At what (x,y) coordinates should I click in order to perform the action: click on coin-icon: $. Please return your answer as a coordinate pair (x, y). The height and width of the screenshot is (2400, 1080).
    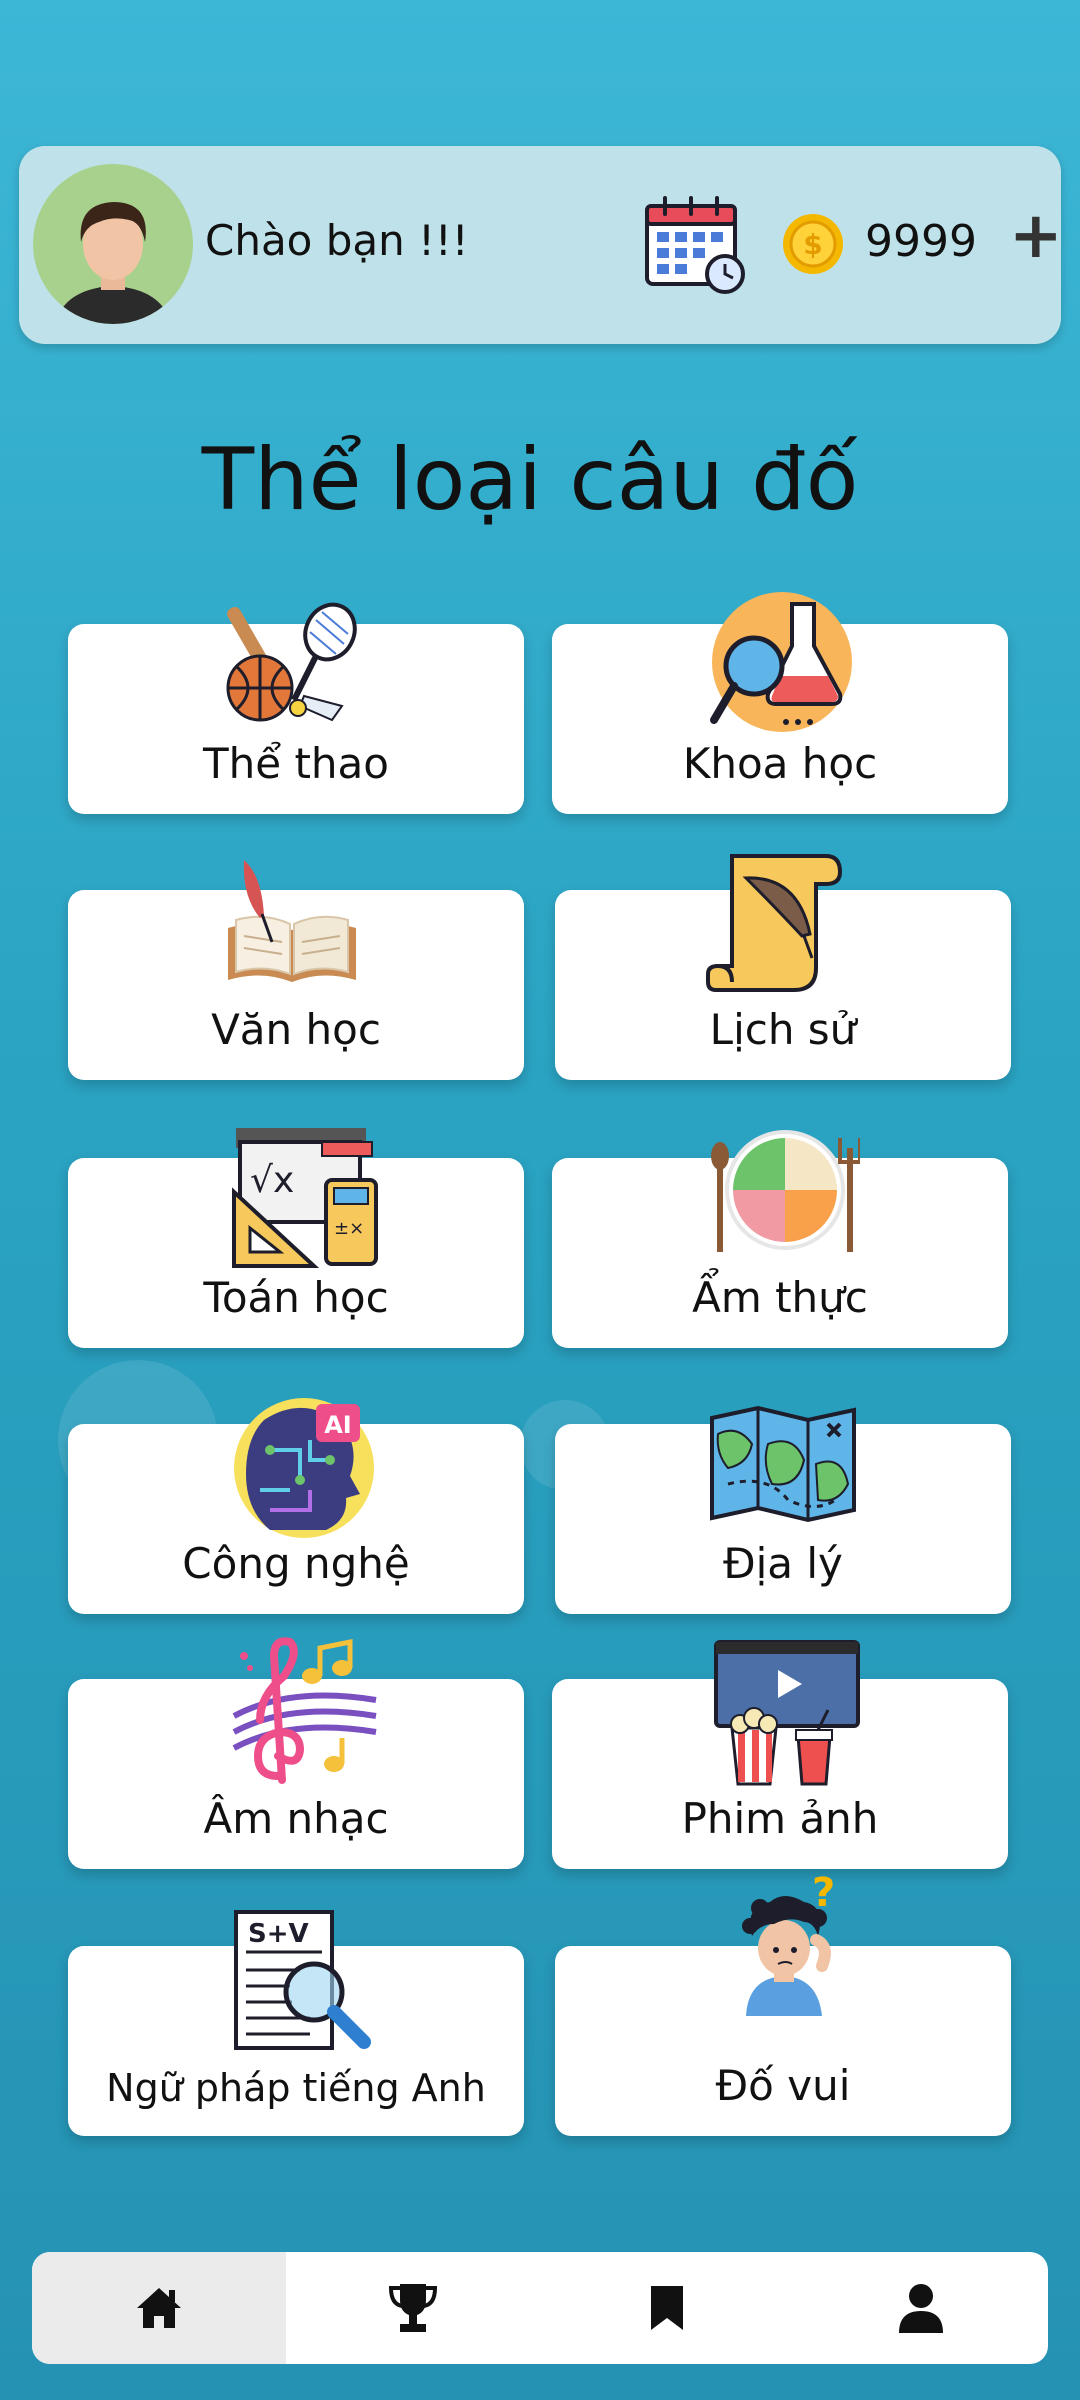
    Looking at the image, I should click on (813, 244).